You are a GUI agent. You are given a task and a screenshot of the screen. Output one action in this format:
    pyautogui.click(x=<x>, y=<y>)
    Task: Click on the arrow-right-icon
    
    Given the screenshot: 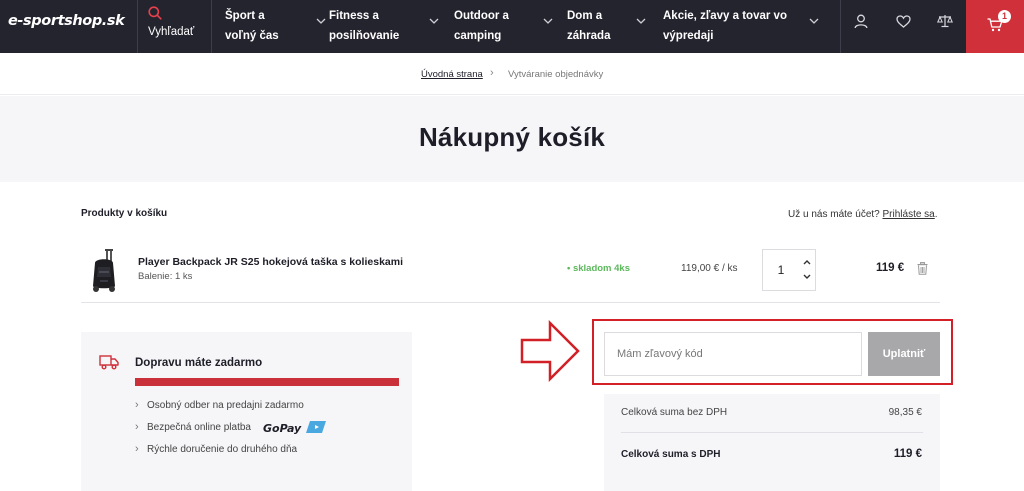 What is the action you would take?
    pyautogui.click(x=550, y=351)
    